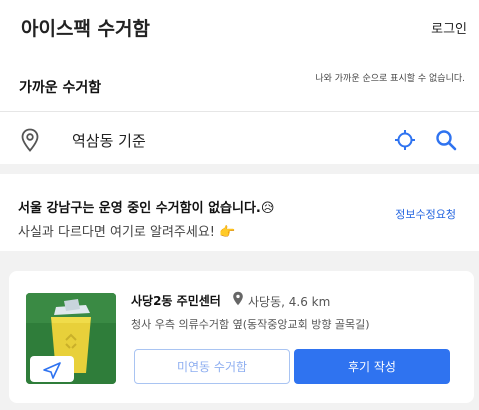  I want to click on crosshair-icon, so click(405, 140).